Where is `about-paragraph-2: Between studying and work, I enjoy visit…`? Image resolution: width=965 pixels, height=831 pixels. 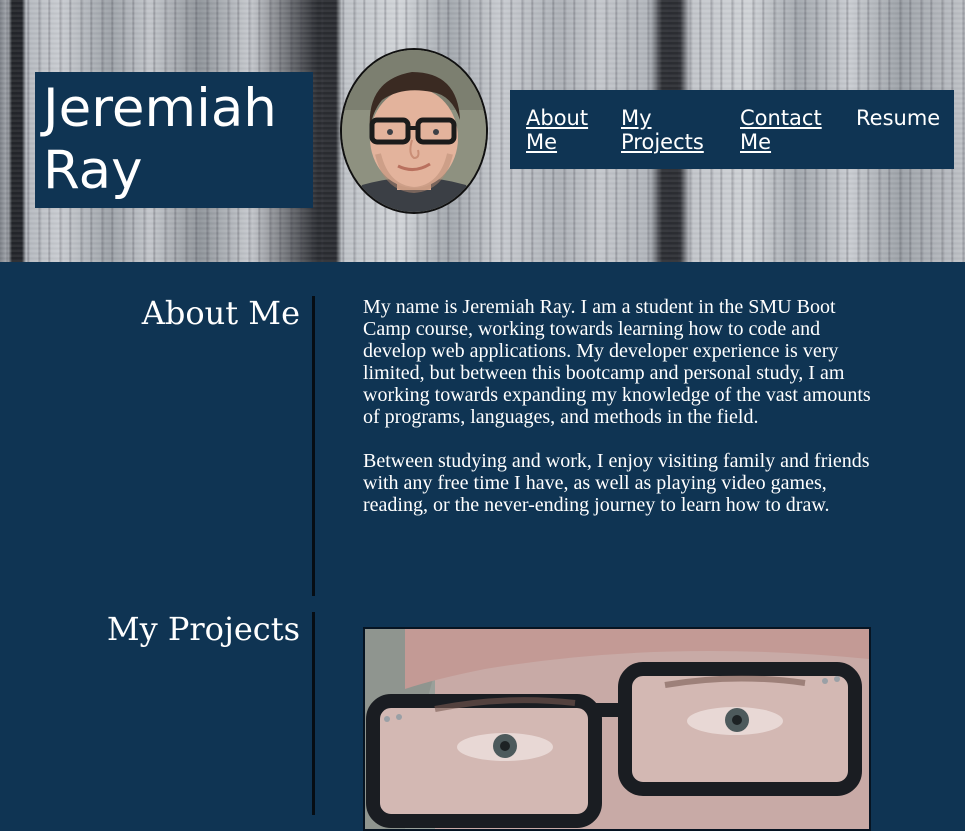
about-paragraph-2: Between studying and work, I enjoy visit… is located at coordinates (616, 483).